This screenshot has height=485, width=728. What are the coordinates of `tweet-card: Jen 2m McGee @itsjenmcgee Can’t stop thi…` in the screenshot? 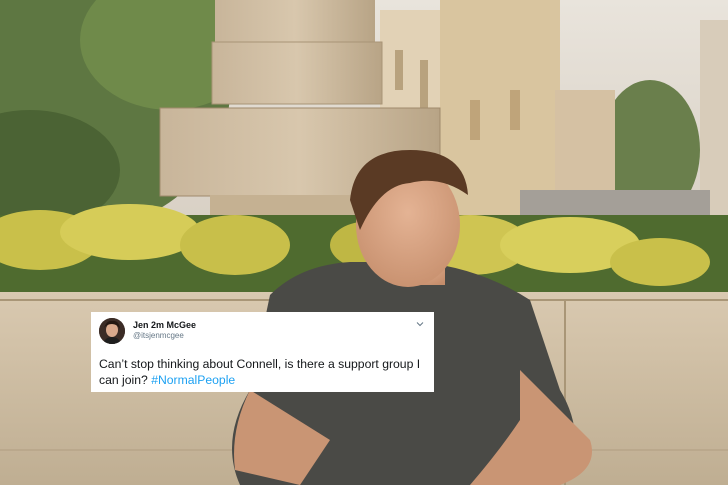 It's located at (262, 352).